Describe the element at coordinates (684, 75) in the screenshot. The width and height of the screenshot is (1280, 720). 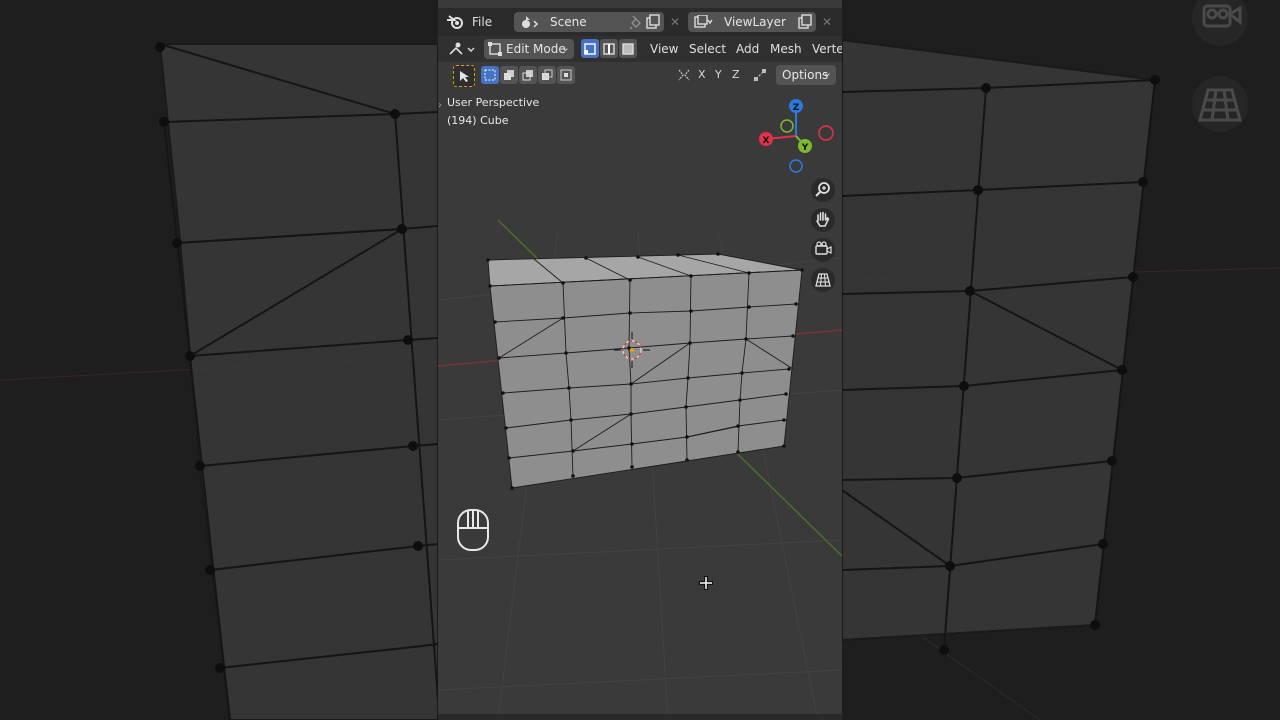
I see `mirror-icon` at that location.